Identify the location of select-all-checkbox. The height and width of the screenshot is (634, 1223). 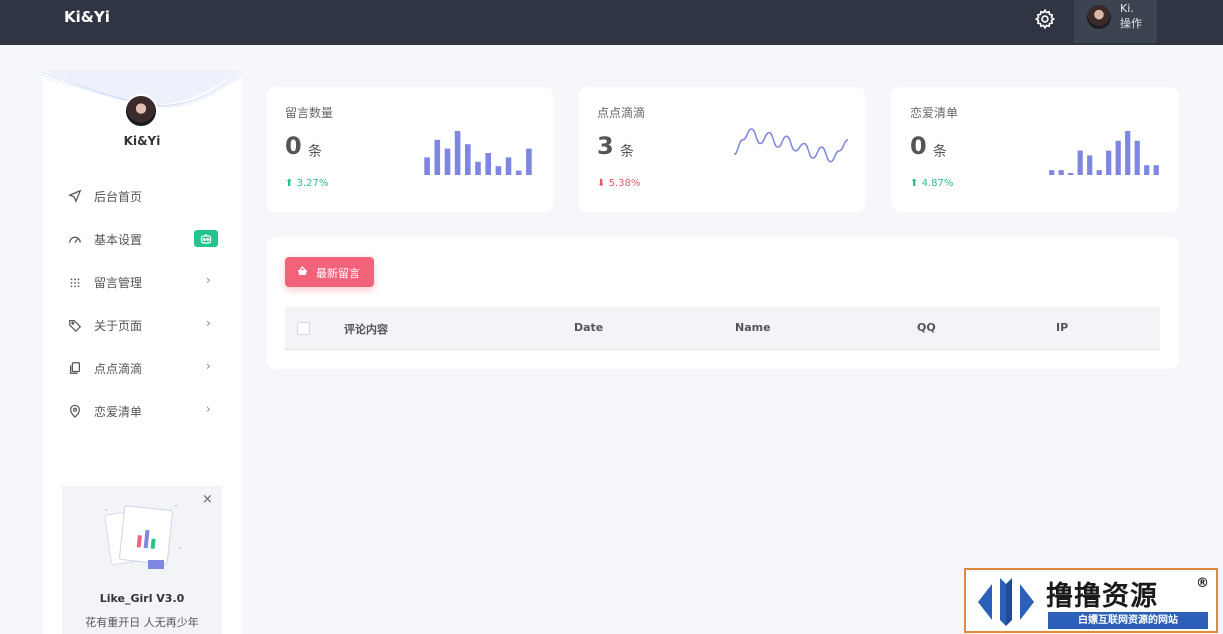
(303, 328).